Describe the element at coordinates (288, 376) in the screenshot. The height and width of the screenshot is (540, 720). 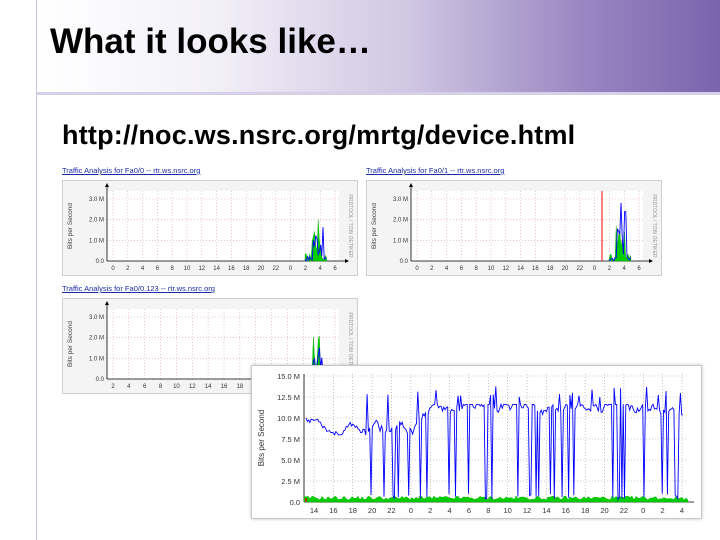
I see `y-tick-label: 15.0 M` at that location.